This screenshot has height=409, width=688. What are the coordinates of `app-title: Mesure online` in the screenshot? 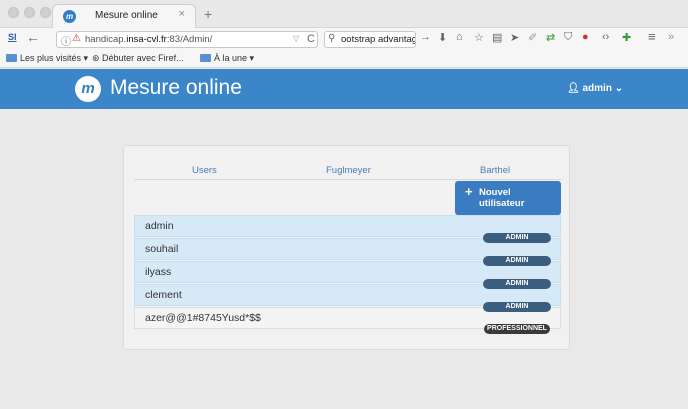 It's located at (176, 88).